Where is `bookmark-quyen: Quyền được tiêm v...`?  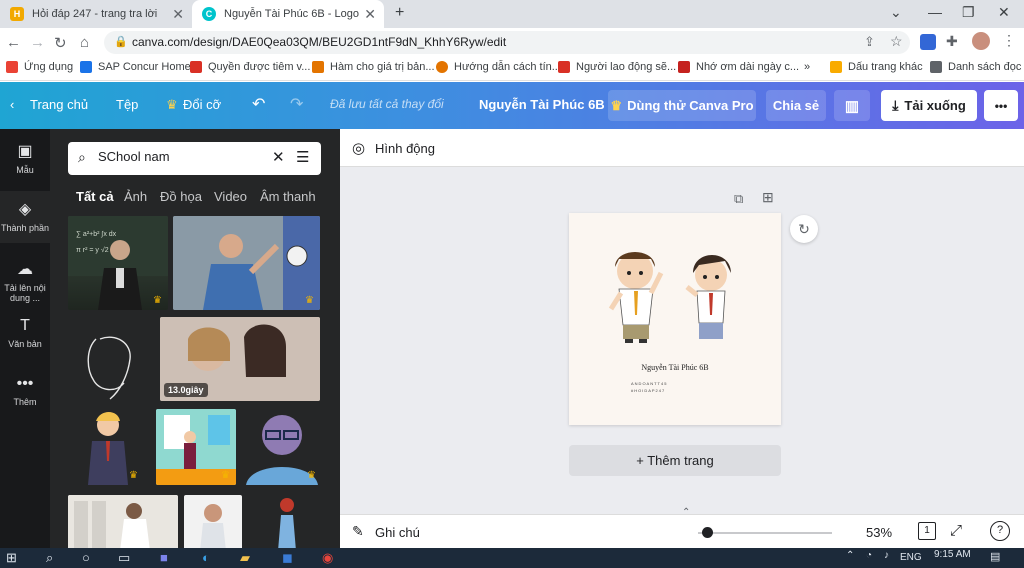 bookmark-quyen: Quyền được tiêm v... is located at coordinates (250, 67).